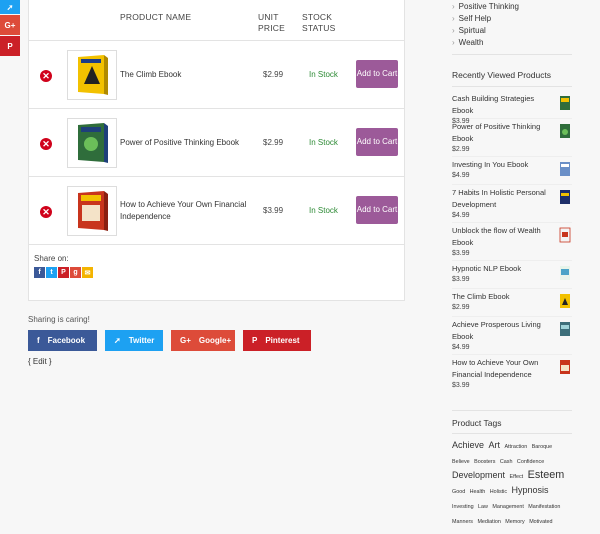 This screenshot has width=600, height=534. What do you see at coordinates (503, 105) in the screenshot?
I see `recent-product-name: Cash Building Strategies Ebook` at bounding box center [503, 105].